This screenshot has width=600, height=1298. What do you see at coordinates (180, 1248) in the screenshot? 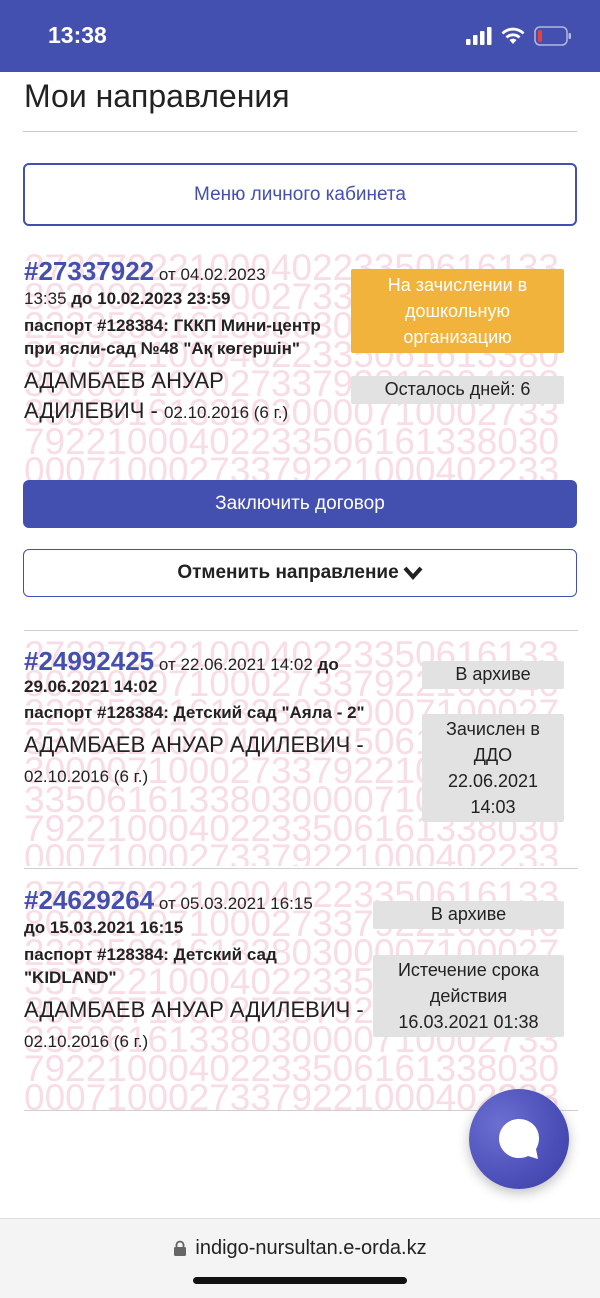
I see `lock-icon` at bounding box center [180, 1248].